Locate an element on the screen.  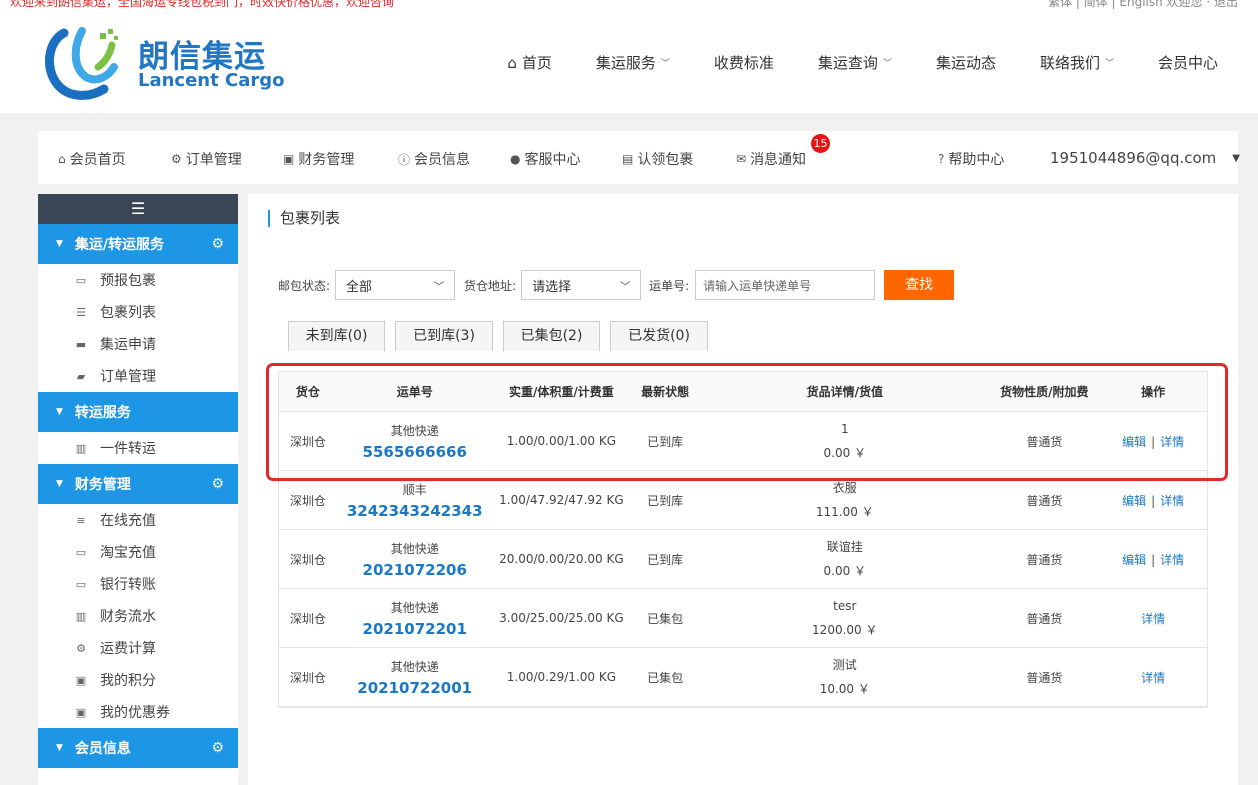
sidebar-item-bank-transfer: ▭ 银行转账 is located at coordinates (138, 584).